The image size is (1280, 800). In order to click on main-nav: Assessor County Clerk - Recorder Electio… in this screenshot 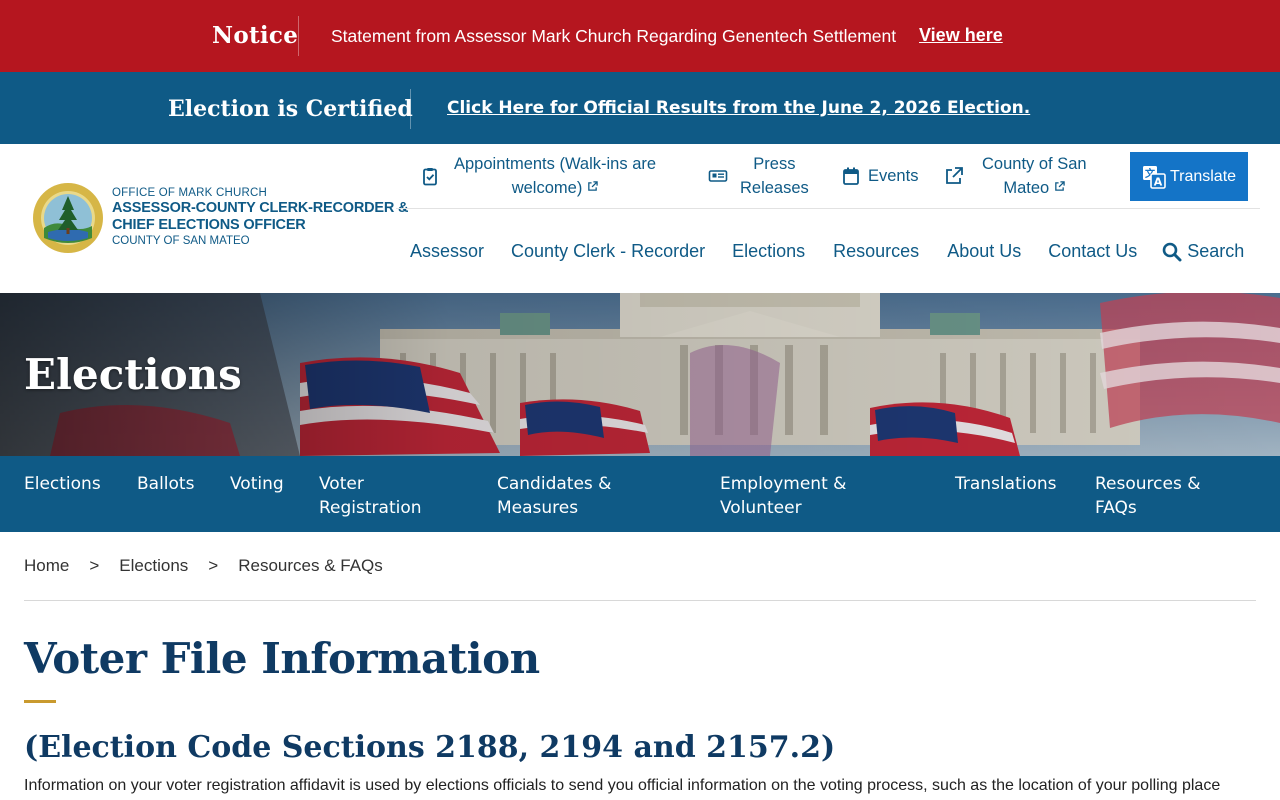, I will do `click(827, 251)`.